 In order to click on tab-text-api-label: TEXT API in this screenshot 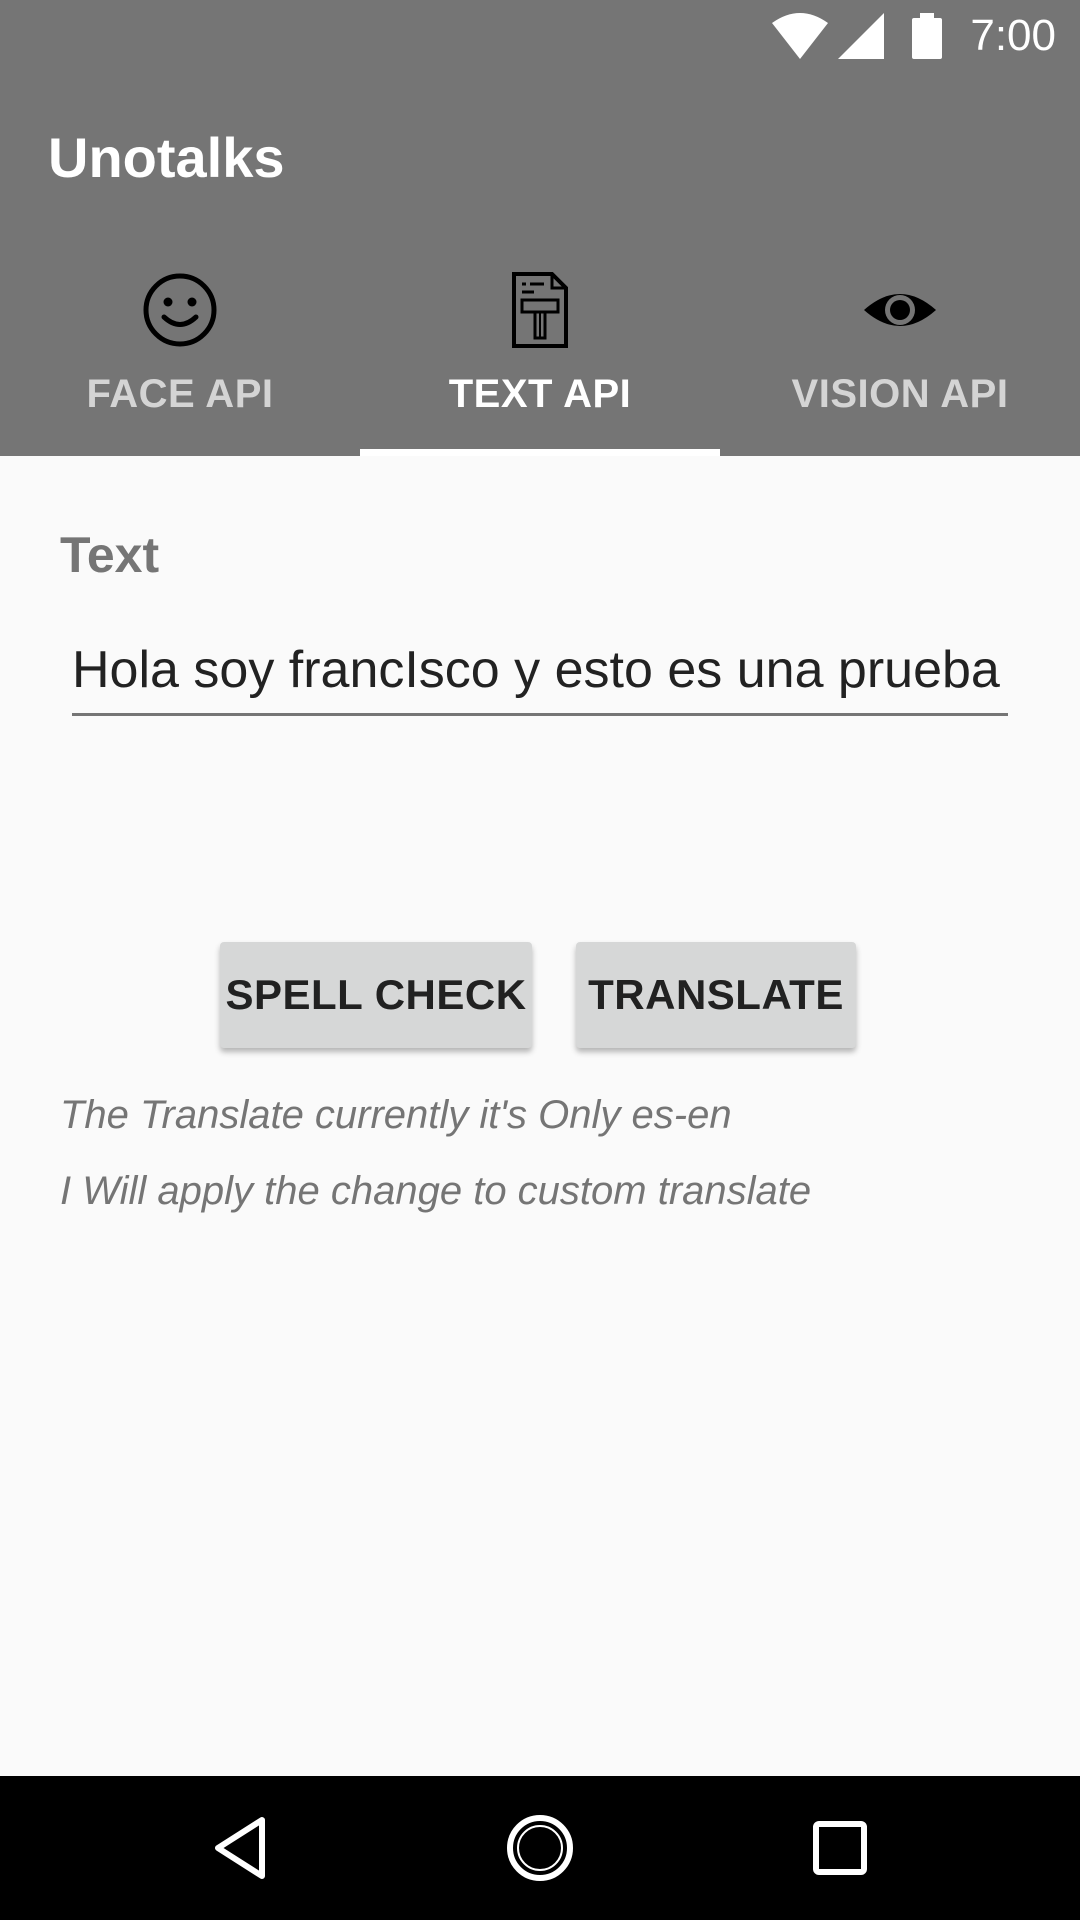, I will do `click(540, 394)`.